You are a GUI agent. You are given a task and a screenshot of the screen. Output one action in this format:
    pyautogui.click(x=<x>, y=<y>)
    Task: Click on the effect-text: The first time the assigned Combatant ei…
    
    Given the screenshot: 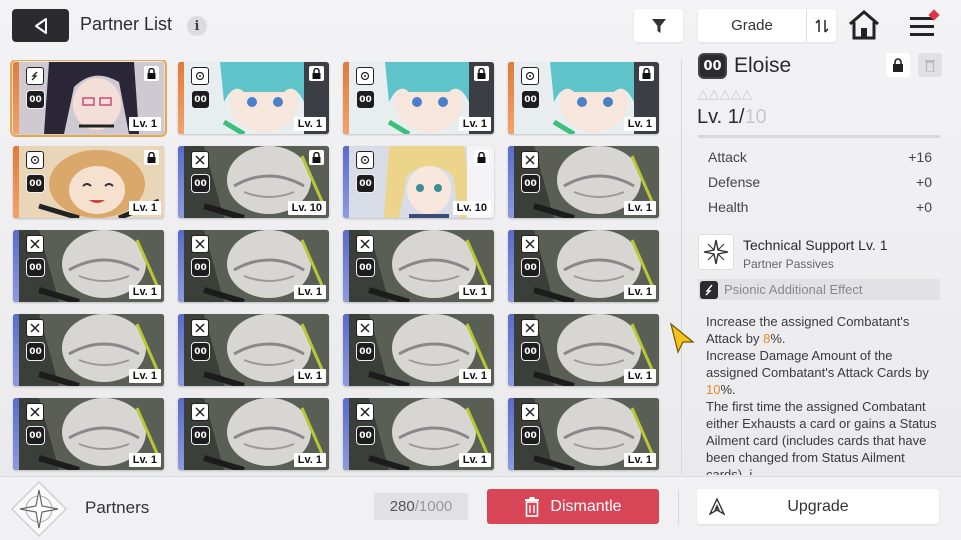 What is the action you would take?
    pyautogui.click(x=821, y=437)
    